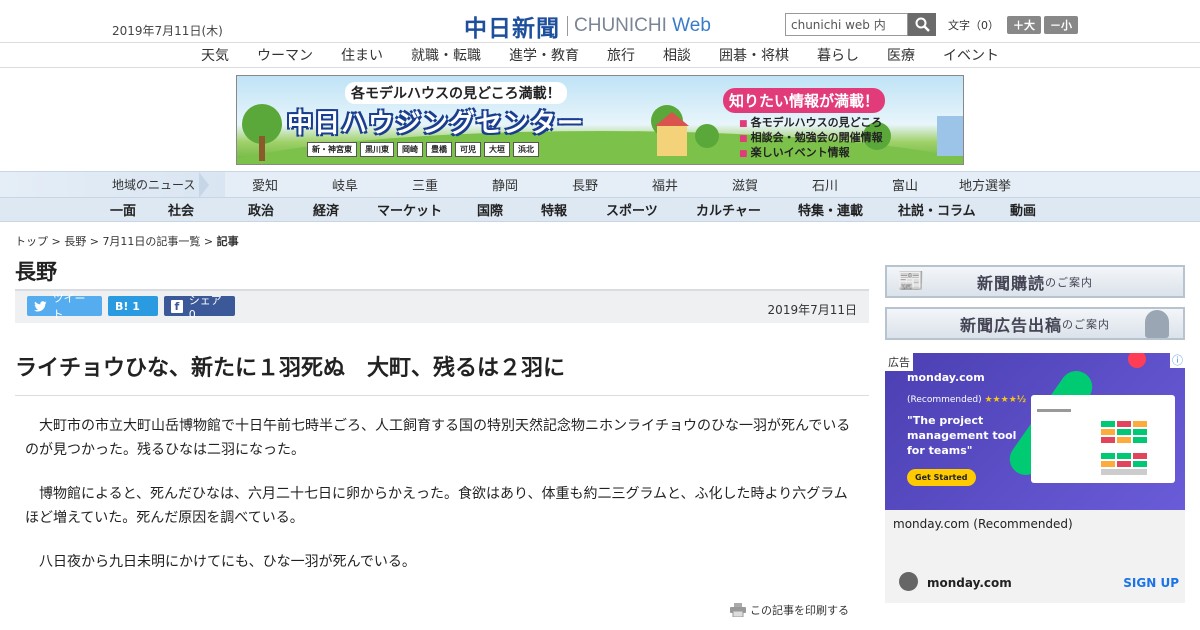 Image resolution: width=1200 pixels, height=630 pixels. What do you see at coordinates (509, 209) in the screenshot?
I see `category-international: 国際` at bounding box center [509, 209].